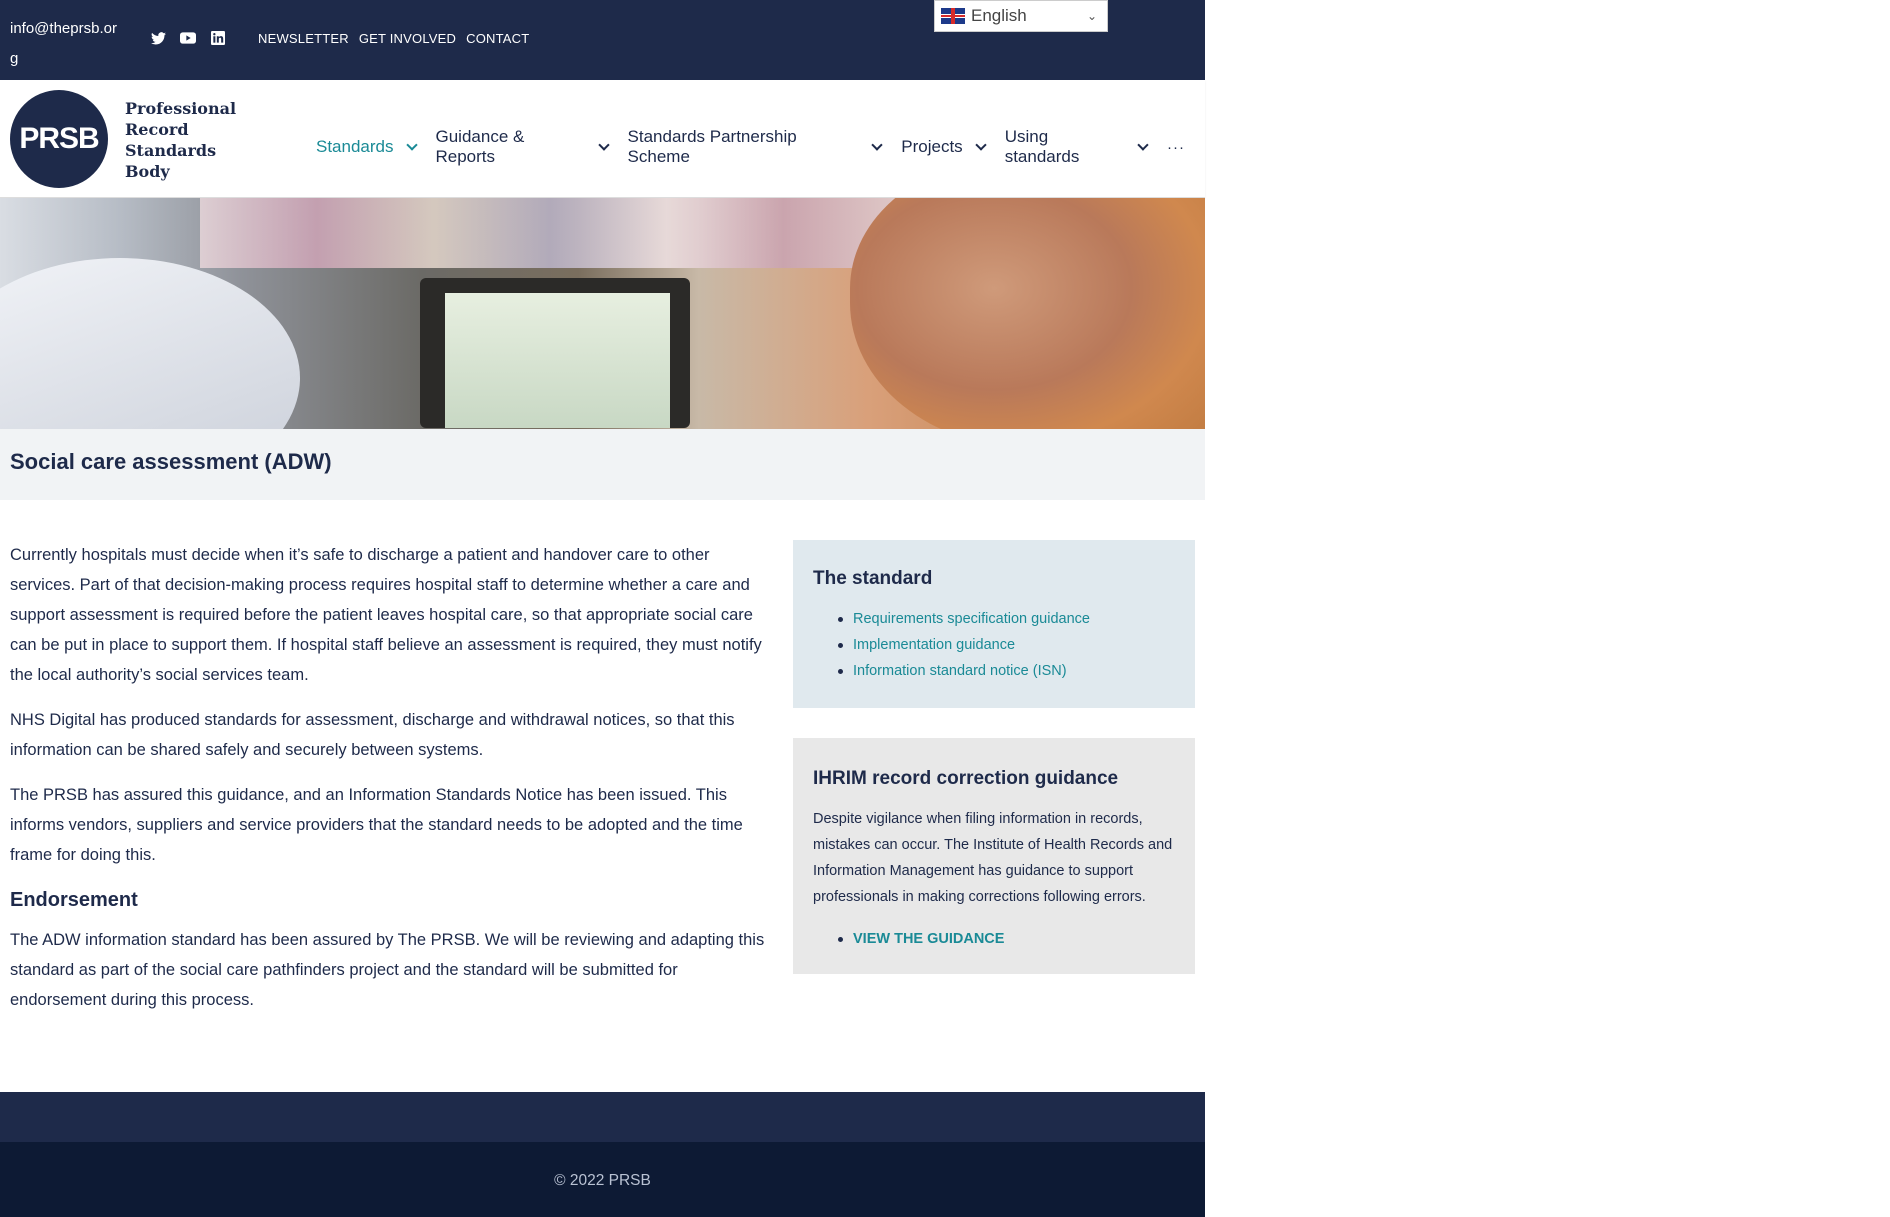 Image resolution: width=1890 pixels, height=1217 pixels. Describe the element at coordinates (407, 38) in the screenshot. I see `get-involved-link: GET INVOLVED` at that location.